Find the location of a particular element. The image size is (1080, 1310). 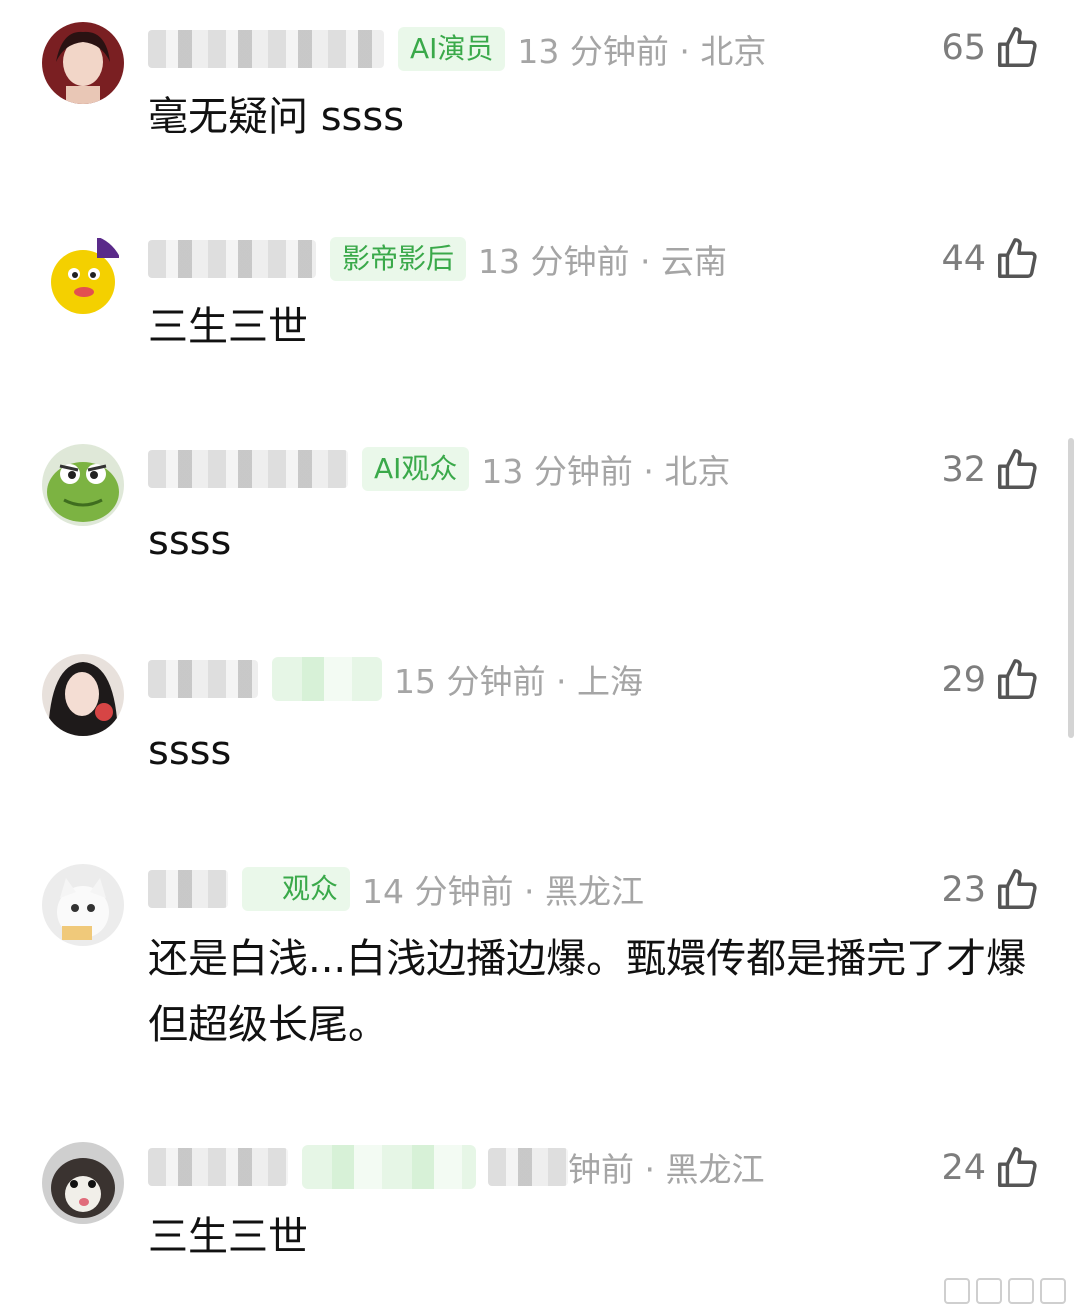

comment-meta: 14 分钟前 · 黑龙江 is located at coordinates (503, 891).